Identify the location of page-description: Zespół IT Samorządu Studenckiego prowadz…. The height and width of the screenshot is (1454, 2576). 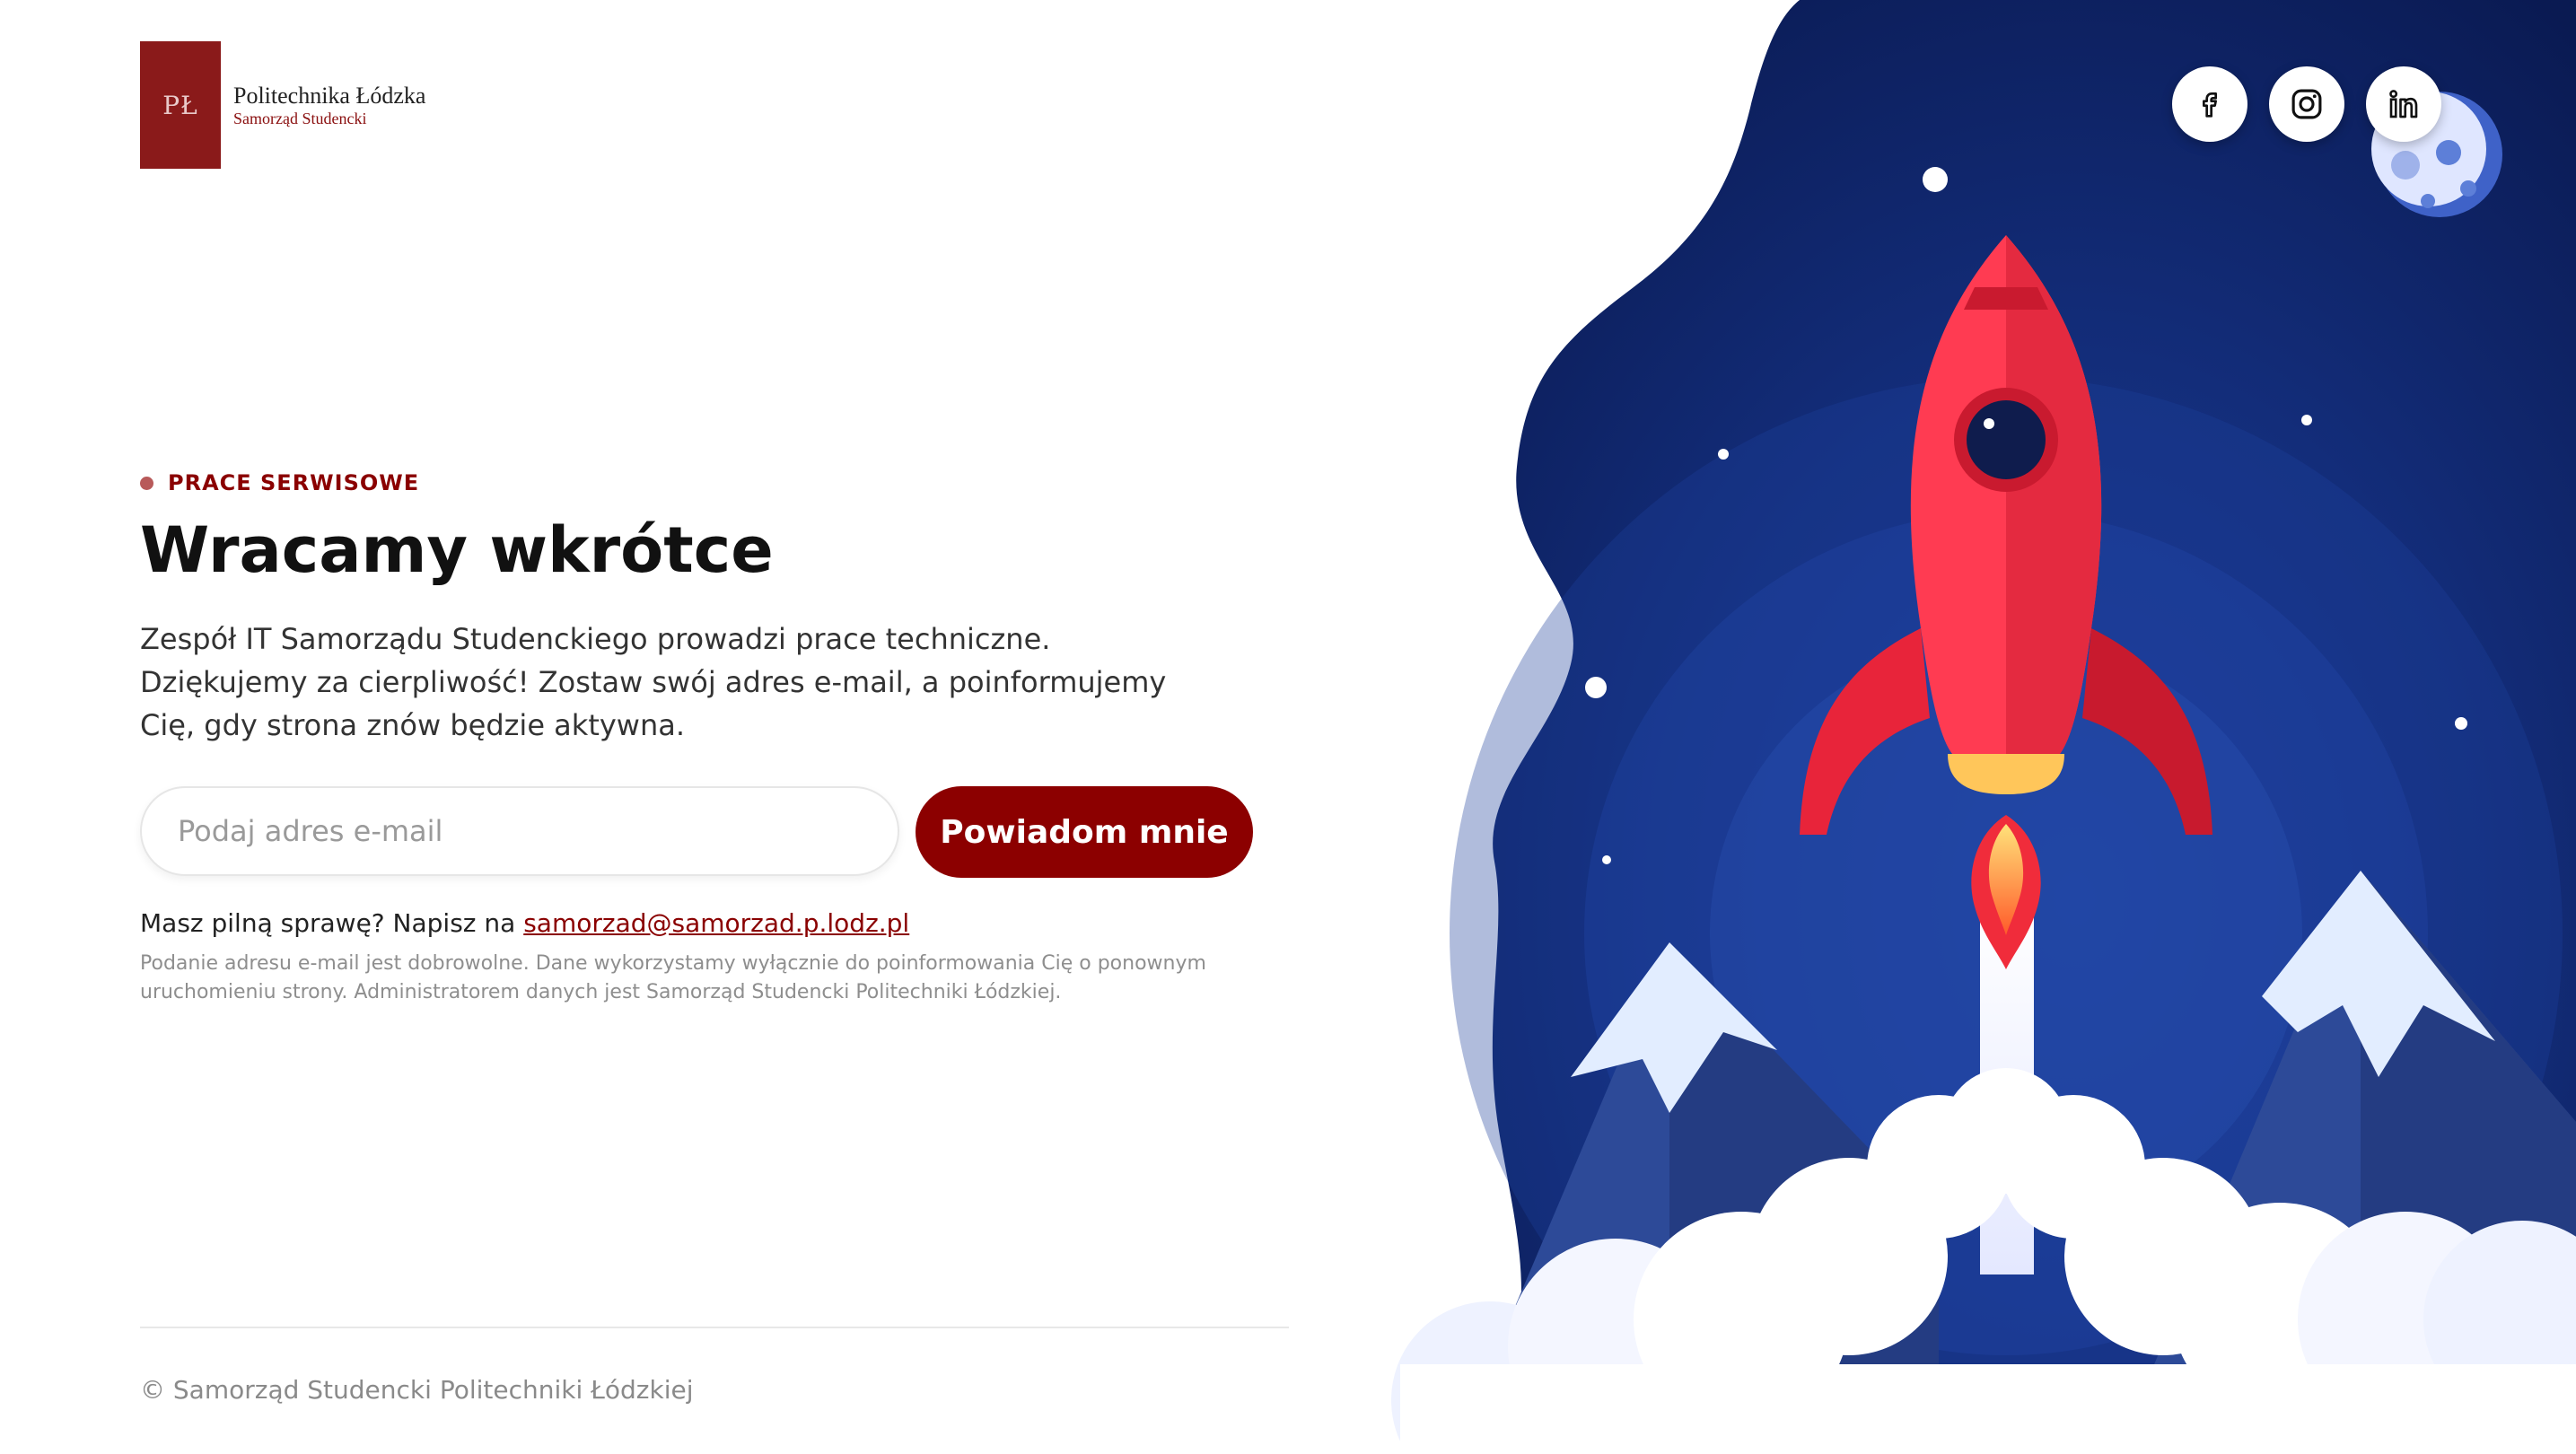
(653, 682).